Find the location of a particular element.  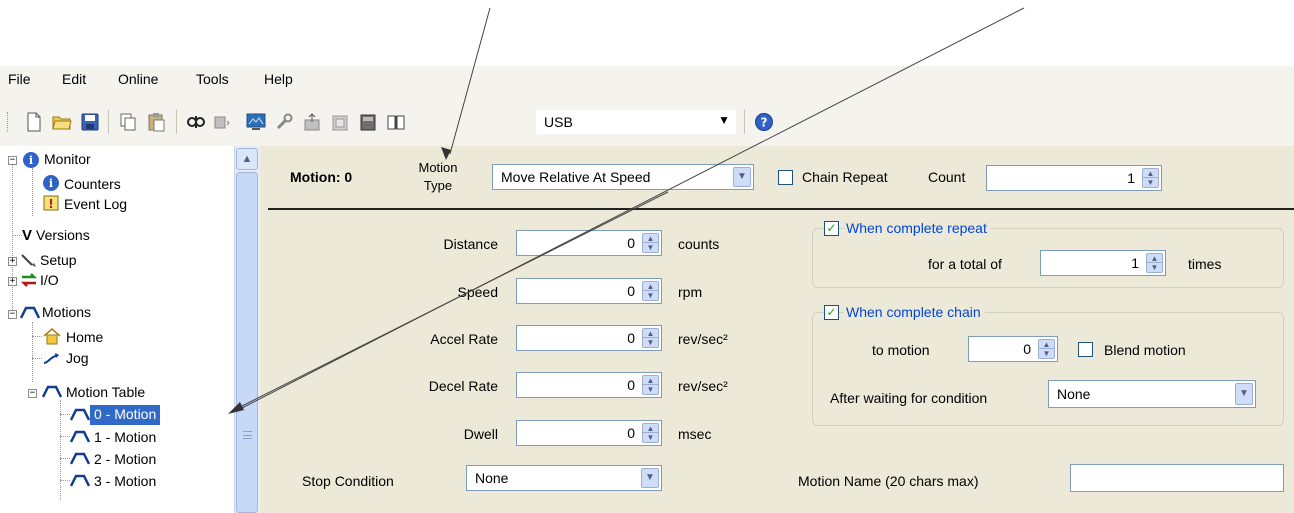

tree-label: Home is located at coordinates (85, 337).